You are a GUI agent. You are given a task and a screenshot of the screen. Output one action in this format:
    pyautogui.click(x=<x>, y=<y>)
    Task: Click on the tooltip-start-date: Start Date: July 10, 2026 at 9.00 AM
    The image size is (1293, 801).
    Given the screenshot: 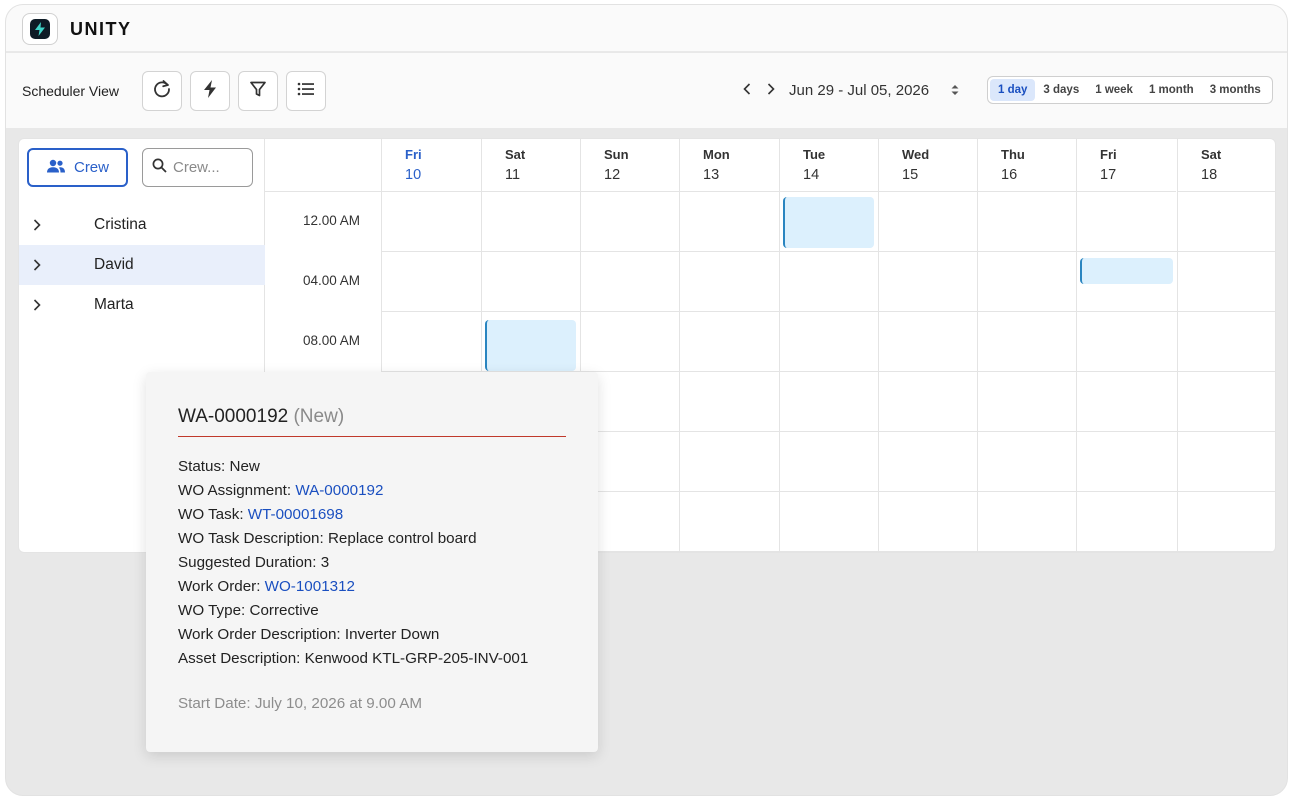 What is the action you would take?
    pyautogui.click(x=300, y=703)
    